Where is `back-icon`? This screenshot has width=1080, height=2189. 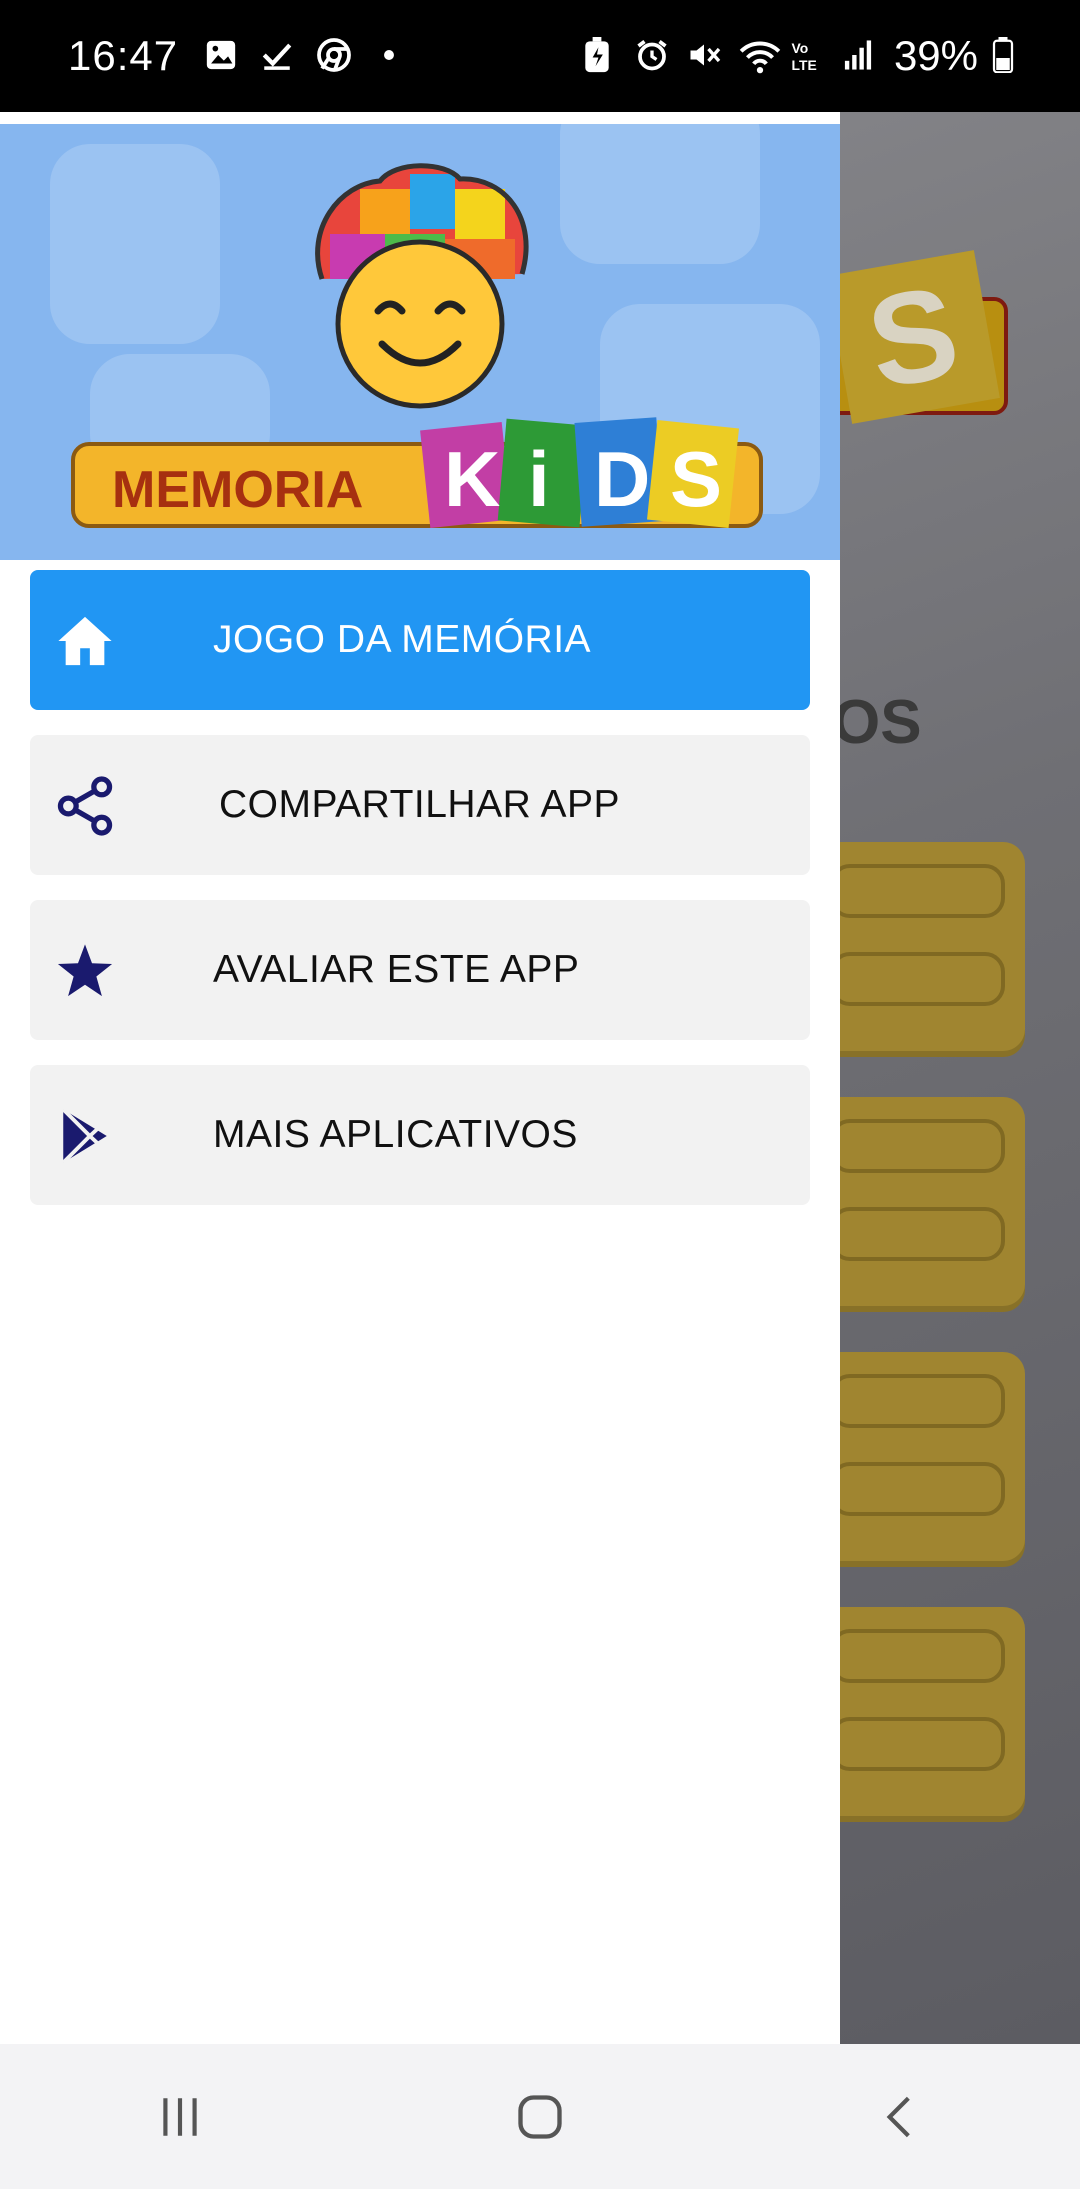 back-icon is located at coordinates (900, 2117).